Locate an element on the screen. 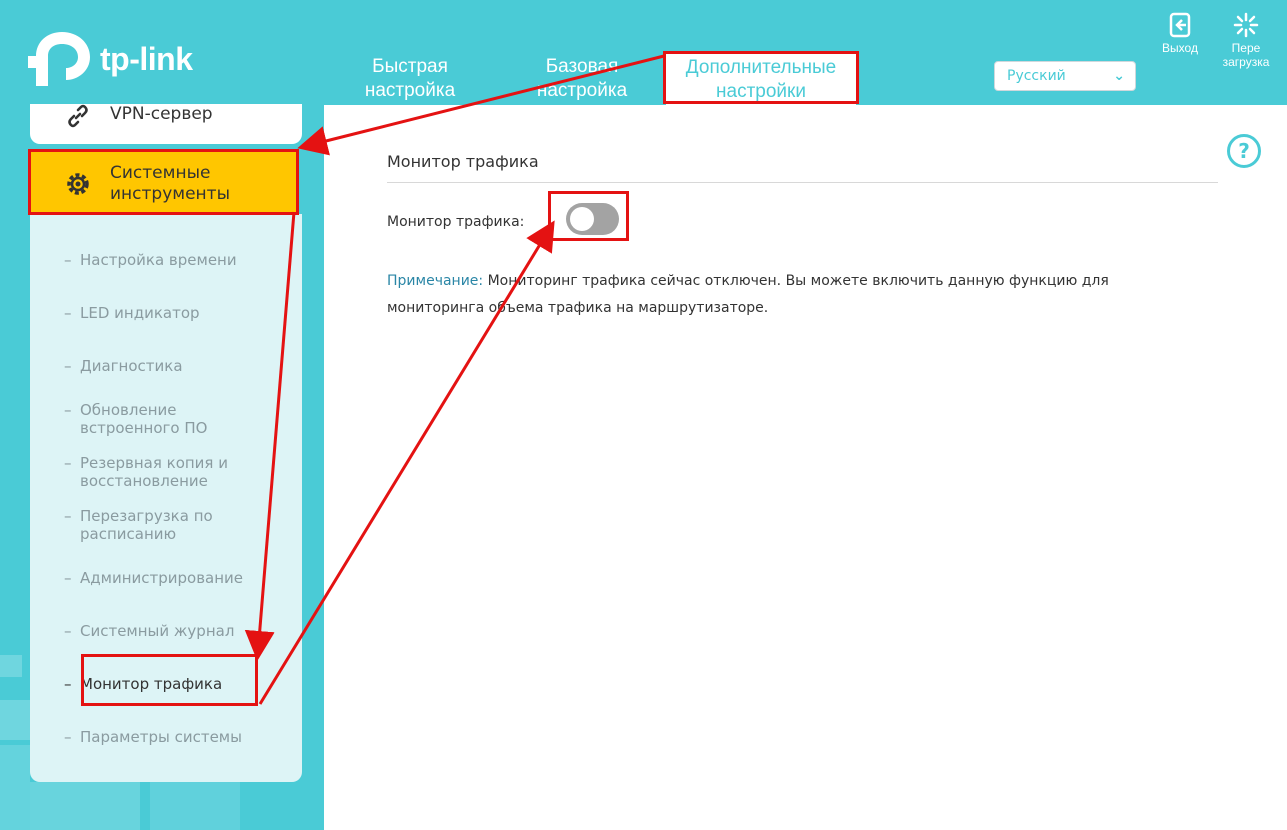  arrow-system-tools-to-traffic-monitor is located at coordinates (270, 436).